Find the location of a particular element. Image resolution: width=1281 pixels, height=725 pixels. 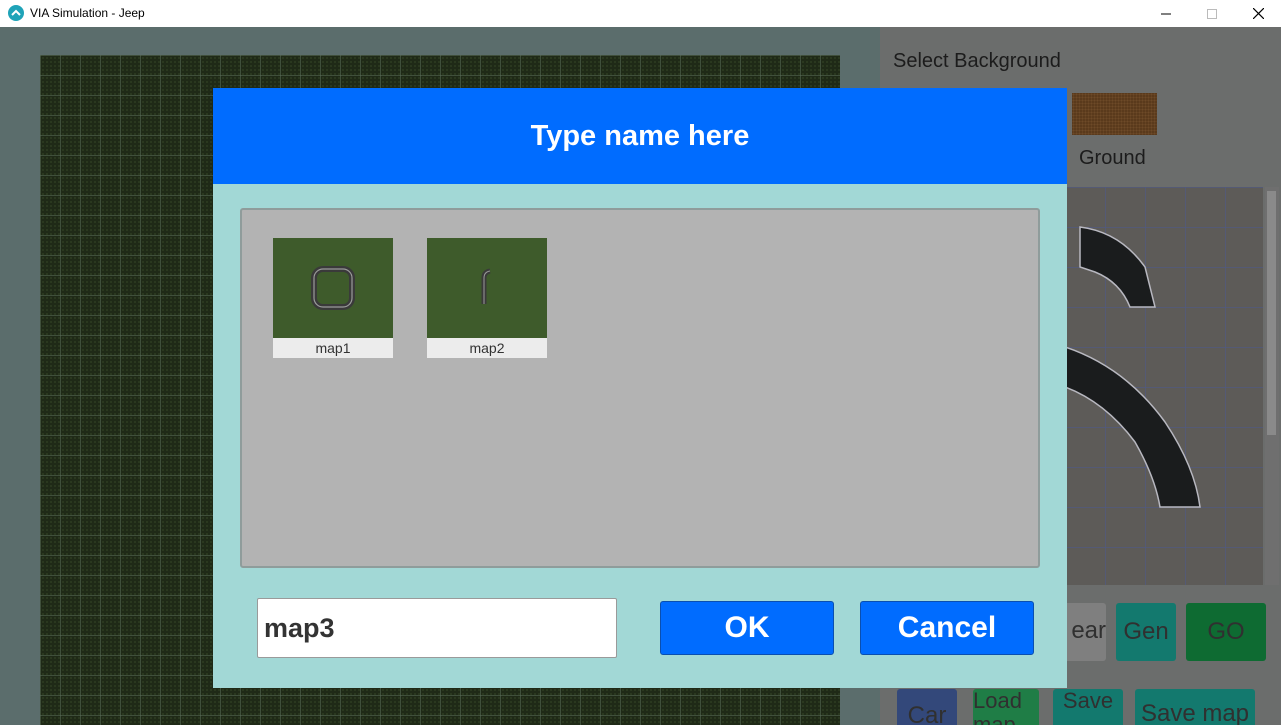

minimize-icon is located at coordinates (1166, 13).